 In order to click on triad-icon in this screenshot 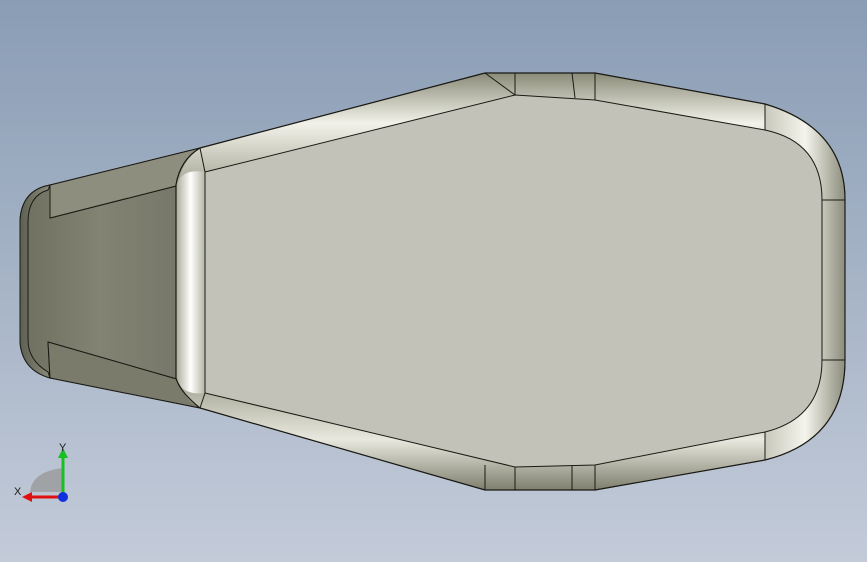, I will do `click(45, 475)`.